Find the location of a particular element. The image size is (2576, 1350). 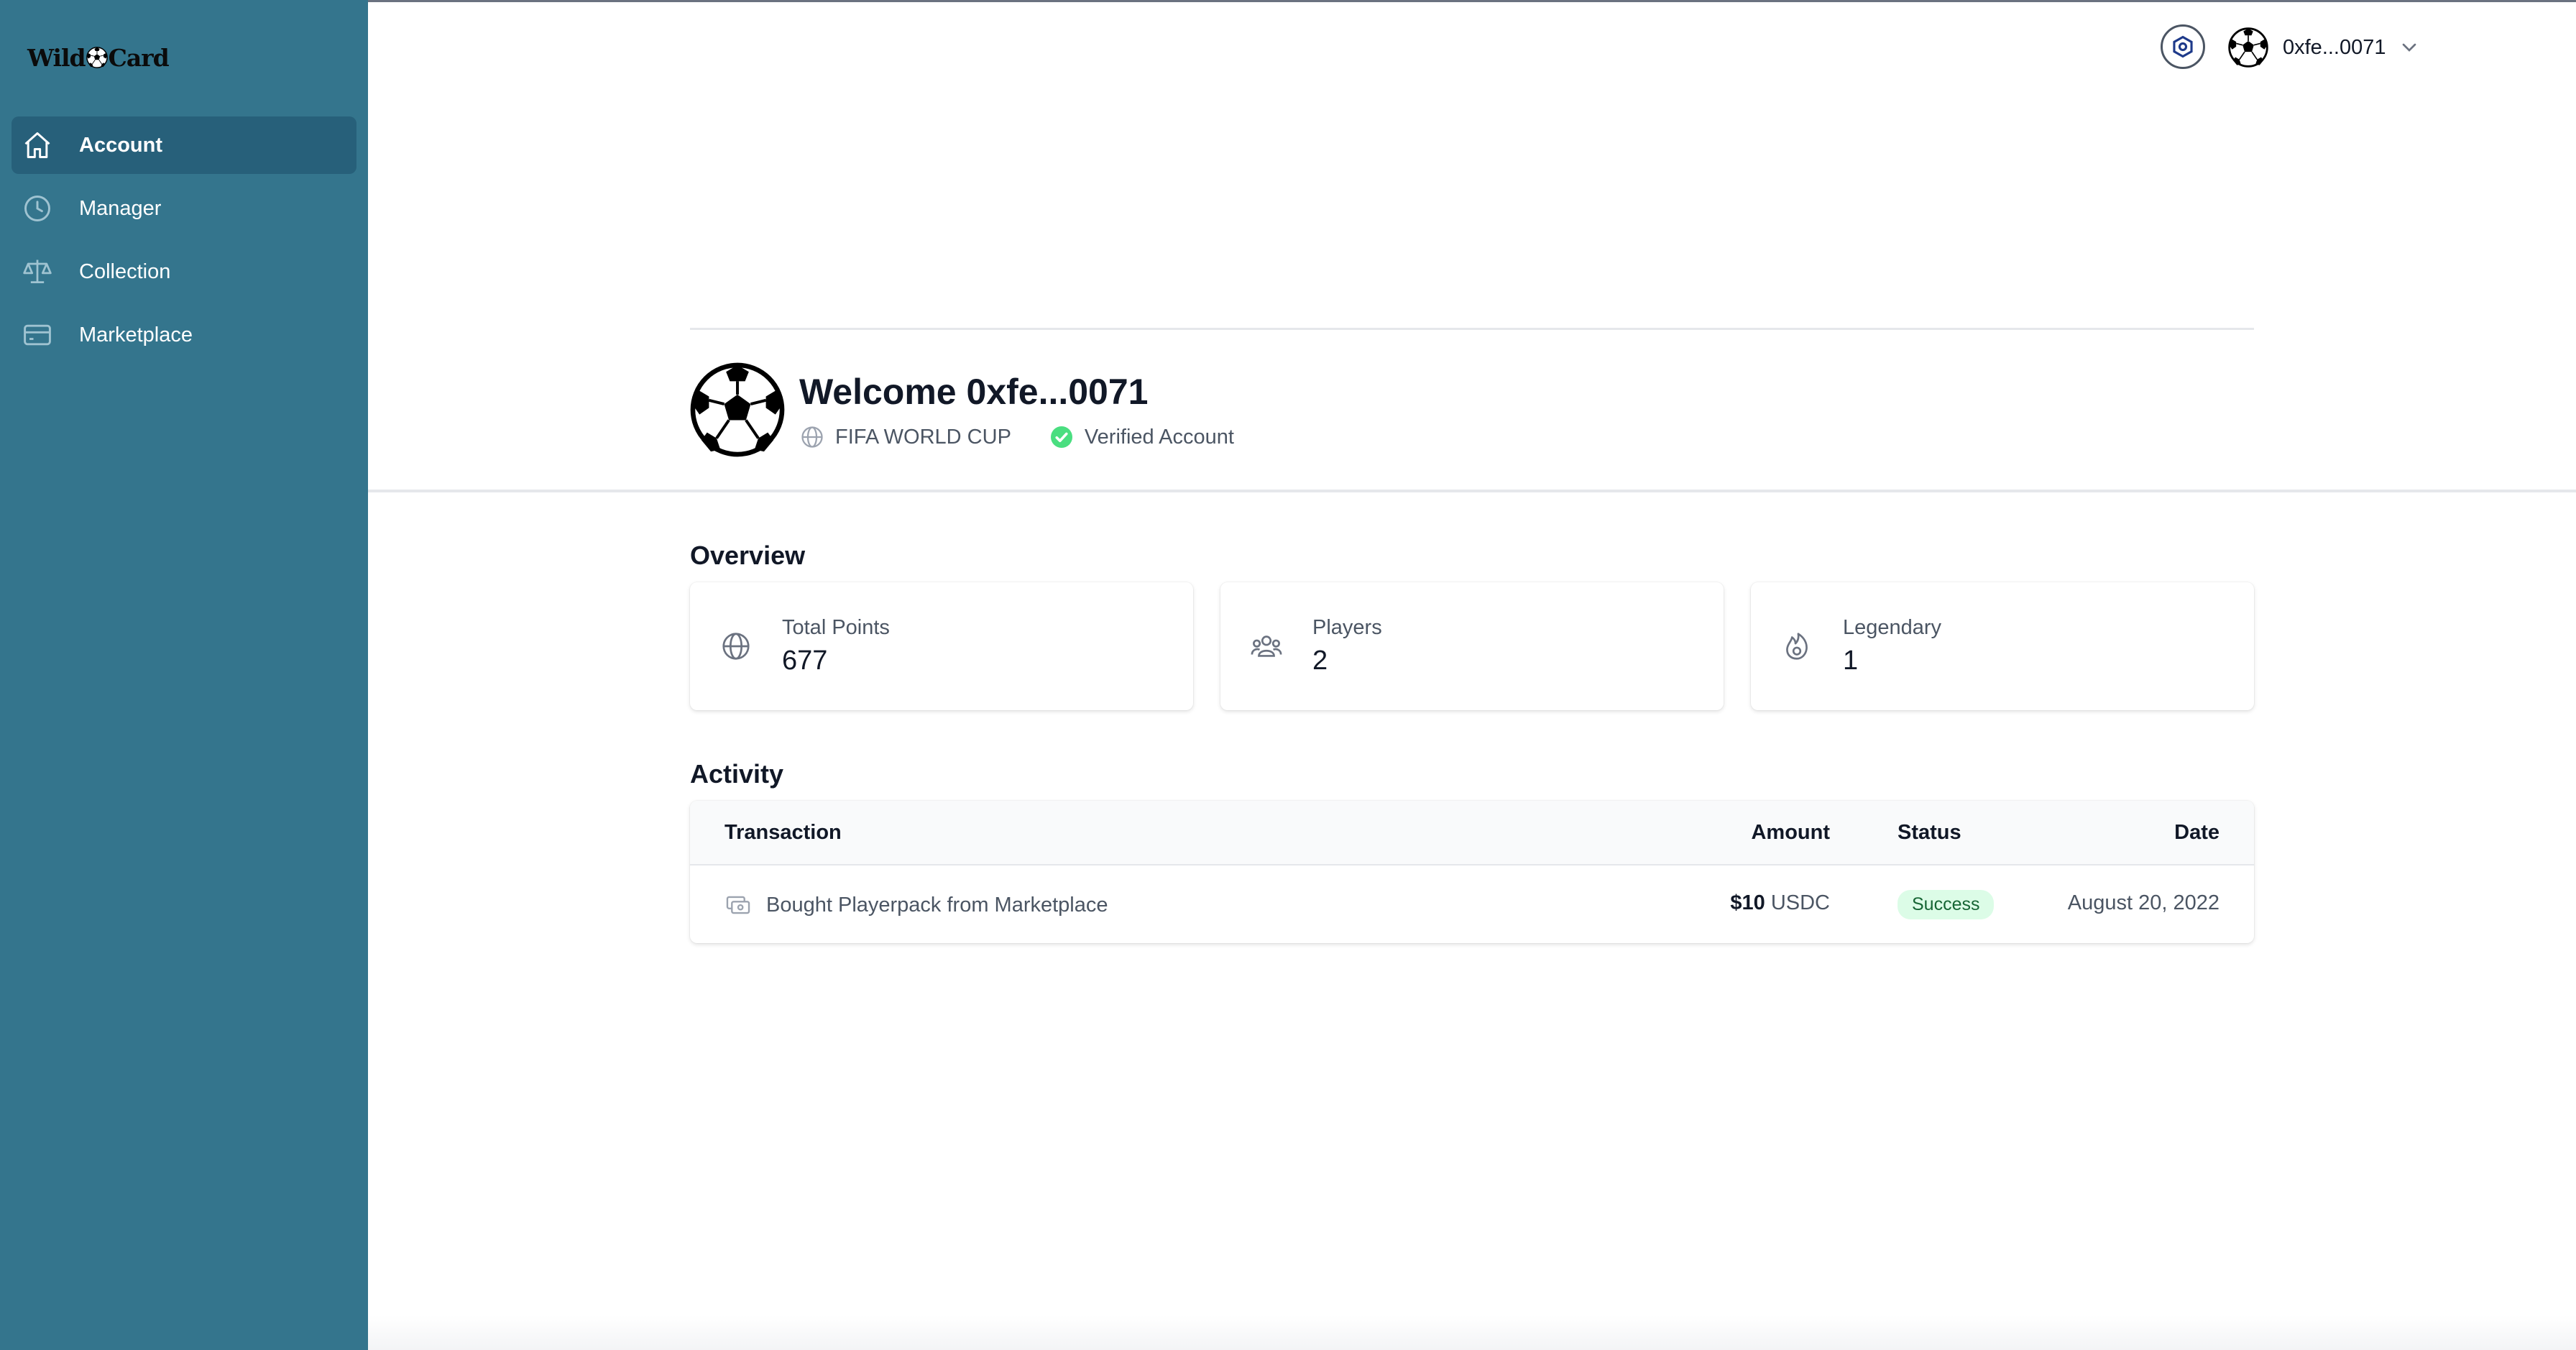

sidebar-item-label: Manager is located at coordinates (120, 208).